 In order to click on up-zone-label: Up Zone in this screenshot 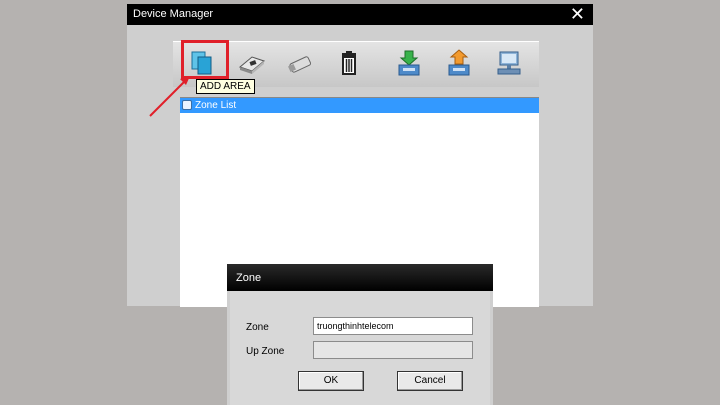, I will do `click(265, 351)`.